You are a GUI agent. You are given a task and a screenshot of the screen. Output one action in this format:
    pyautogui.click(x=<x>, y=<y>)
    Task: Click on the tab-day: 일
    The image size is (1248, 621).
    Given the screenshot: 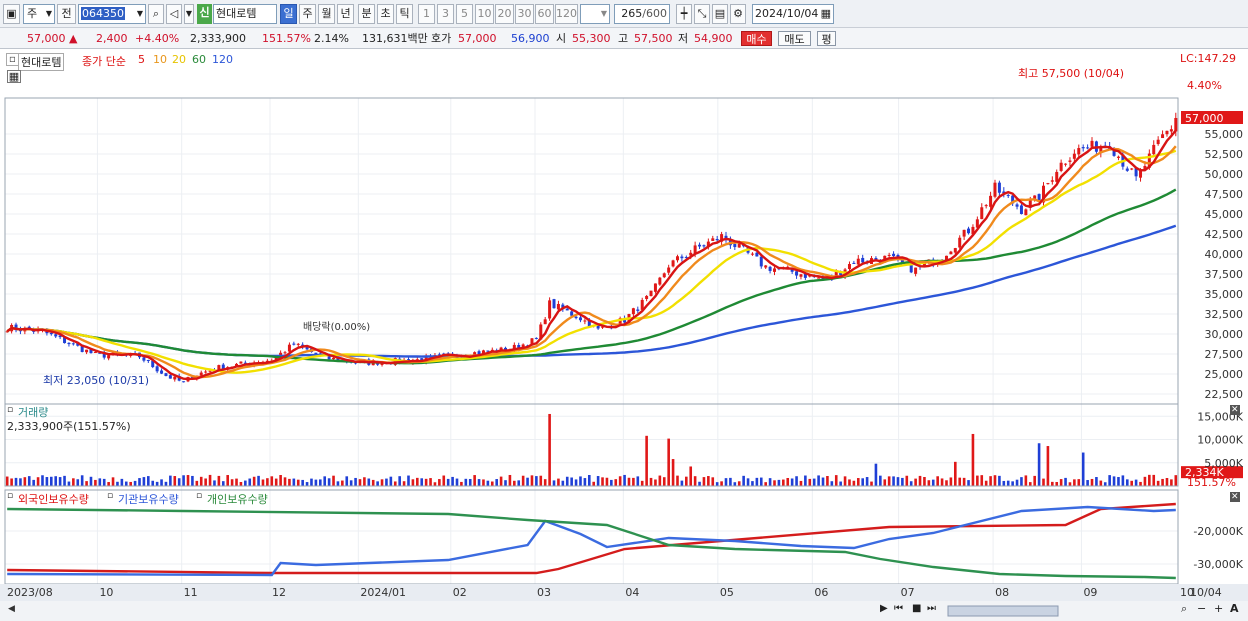 What is the action you would take?
    pyautogui.click(x=288, y=14)
    